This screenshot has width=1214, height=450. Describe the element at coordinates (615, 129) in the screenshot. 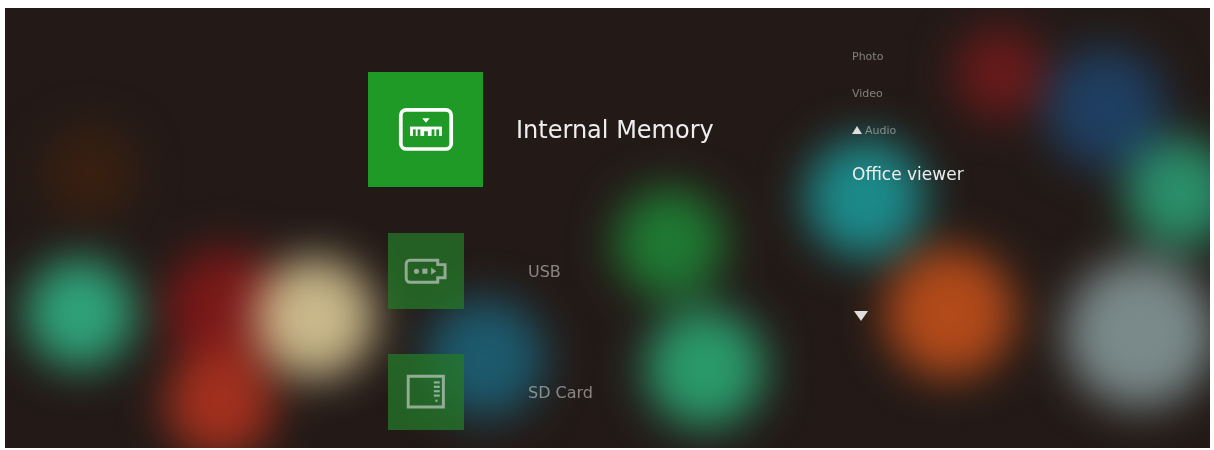

I see `storage-label: Internal Memory` at that location.